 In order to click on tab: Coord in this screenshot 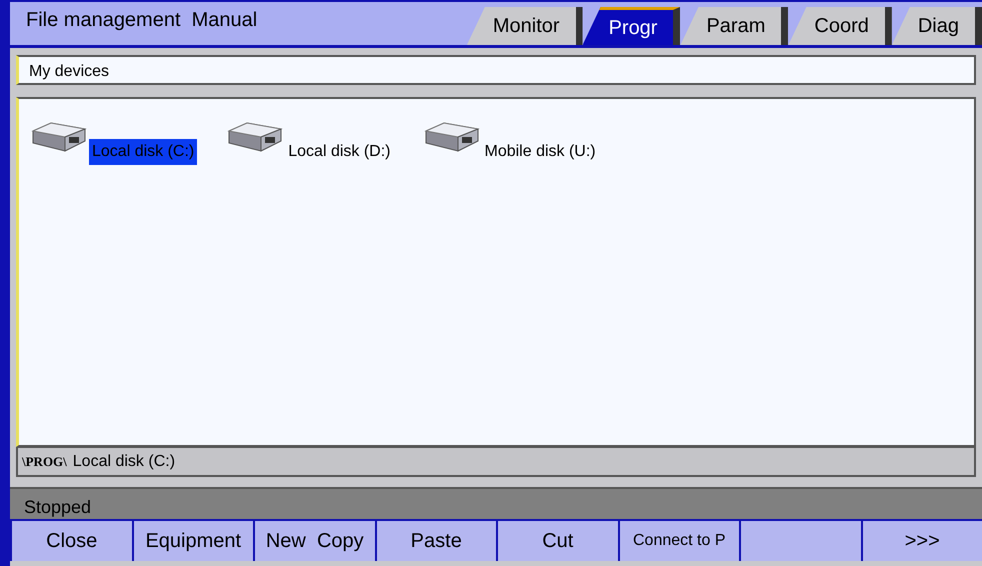, I will do `click(840, 26)`.